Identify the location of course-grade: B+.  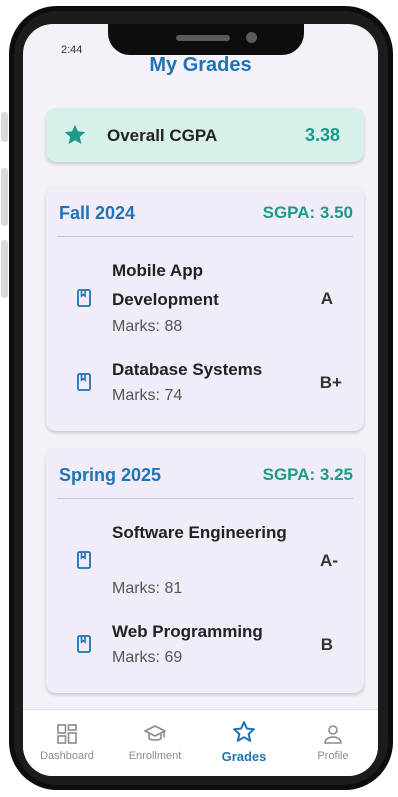
(330, 382).